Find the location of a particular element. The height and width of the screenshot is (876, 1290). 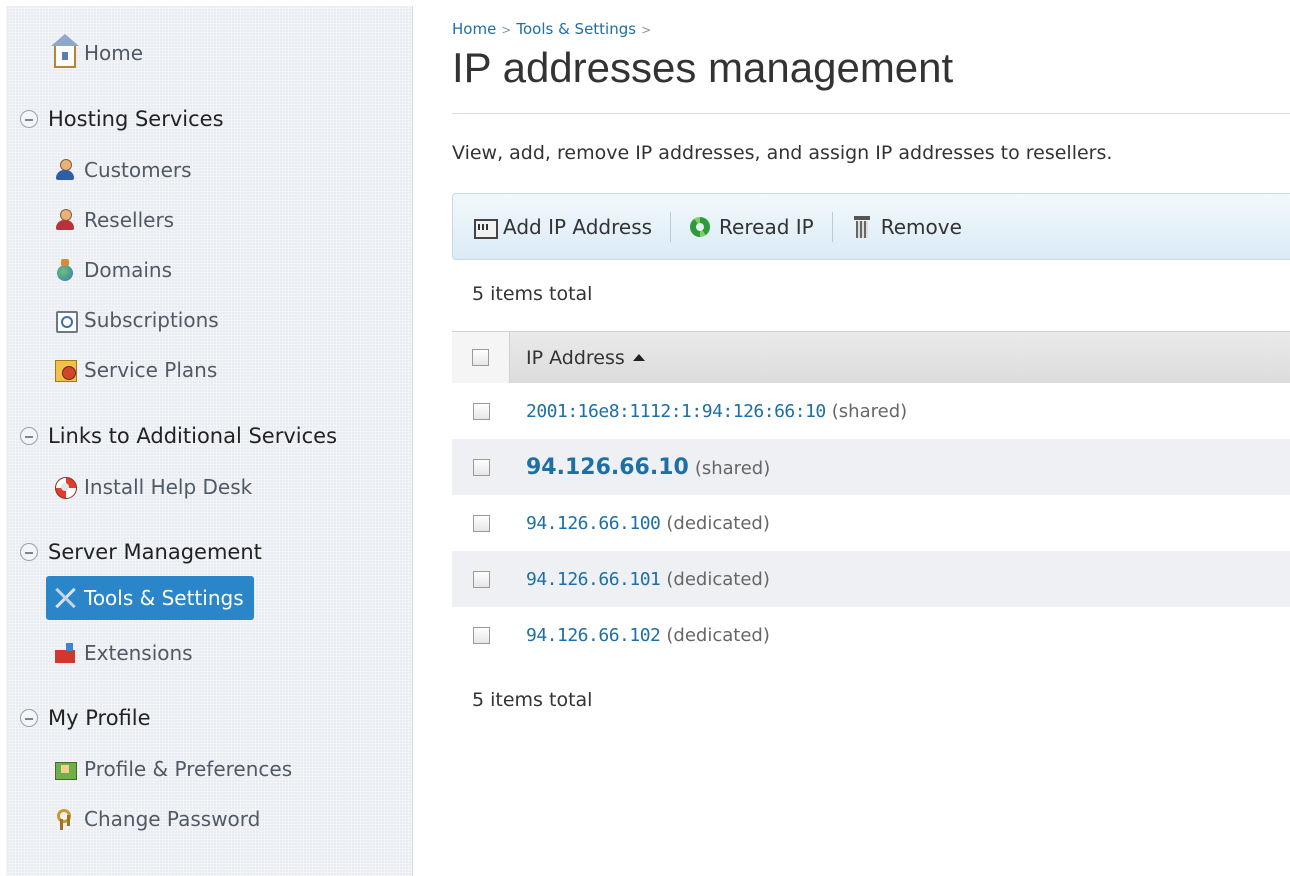

sidebar-item-tools-settings: Tools & Settings is located at coordinates (150, 598).